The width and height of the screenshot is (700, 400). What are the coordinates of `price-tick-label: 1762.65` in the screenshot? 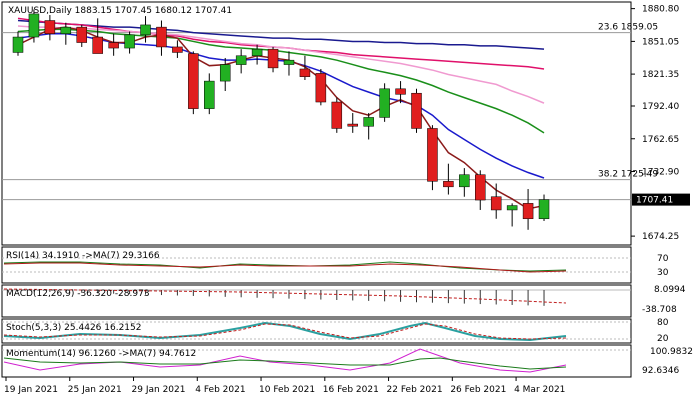 It's located at (660, 140).